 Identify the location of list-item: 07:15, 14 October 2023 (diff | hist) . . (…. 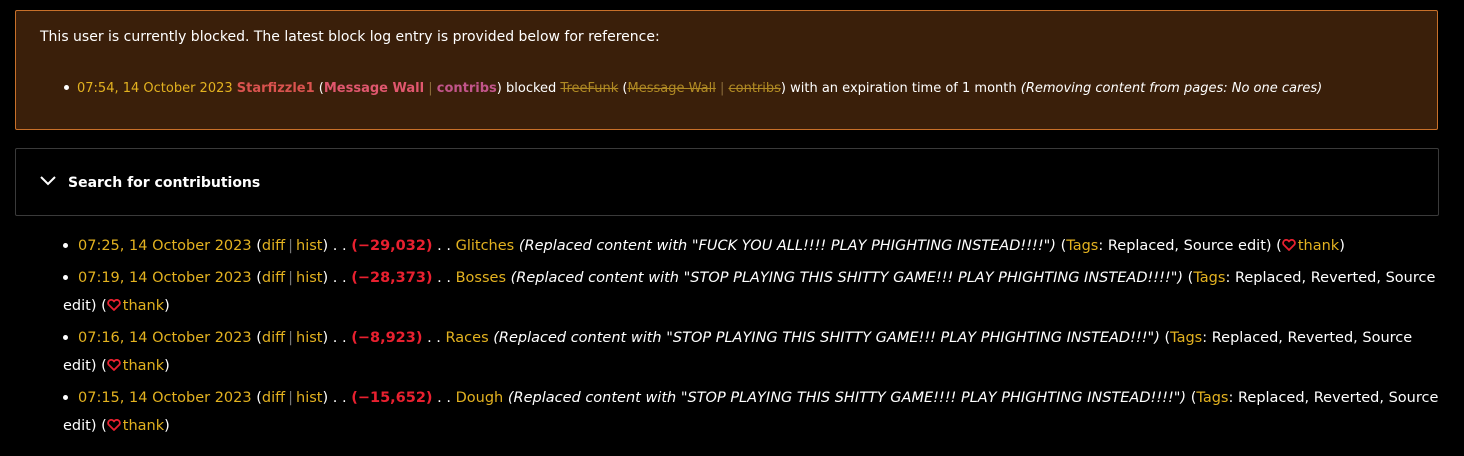
(751, 412).